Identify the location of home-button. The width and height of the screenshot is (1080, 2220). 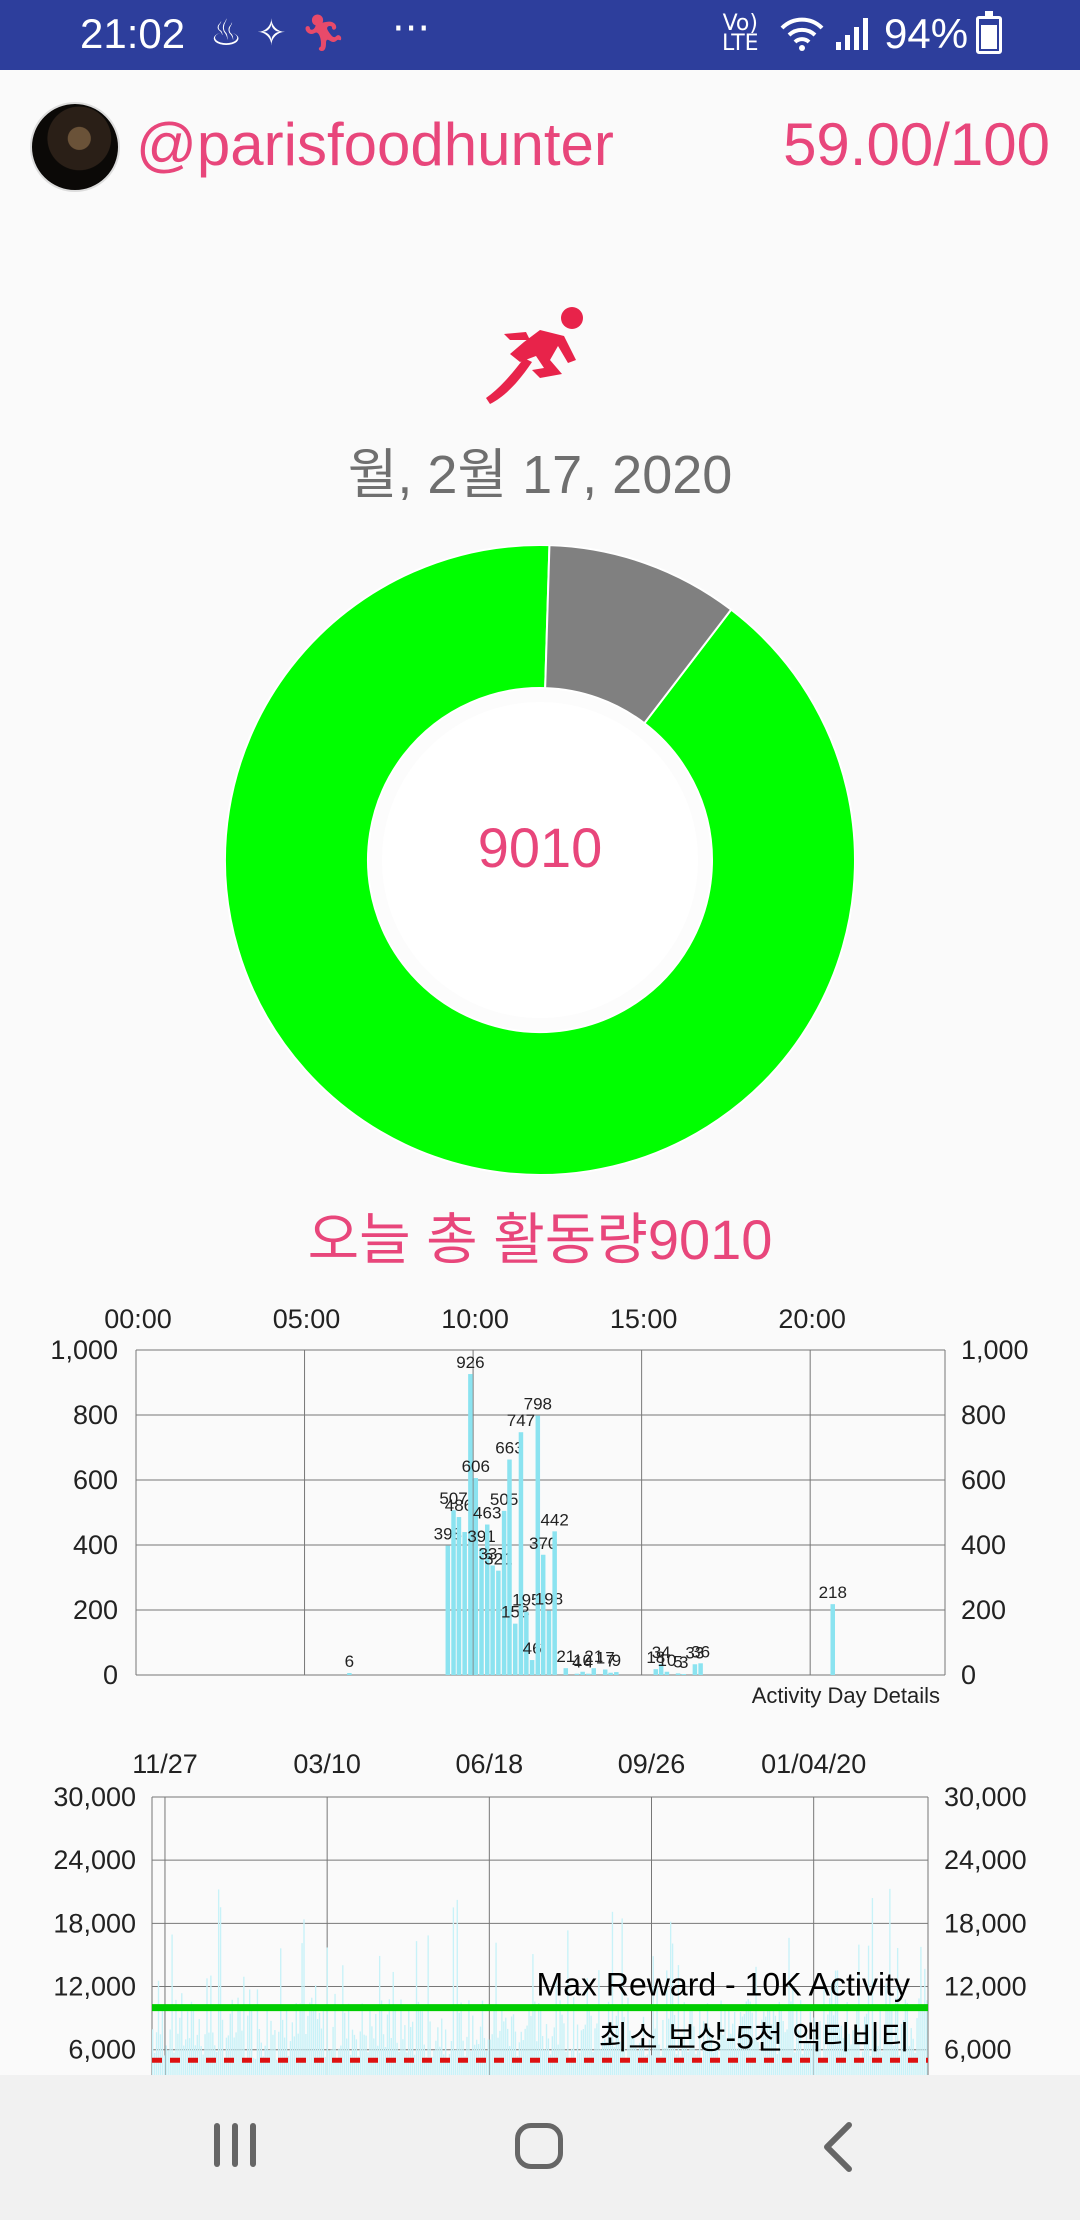
(540, 2147).